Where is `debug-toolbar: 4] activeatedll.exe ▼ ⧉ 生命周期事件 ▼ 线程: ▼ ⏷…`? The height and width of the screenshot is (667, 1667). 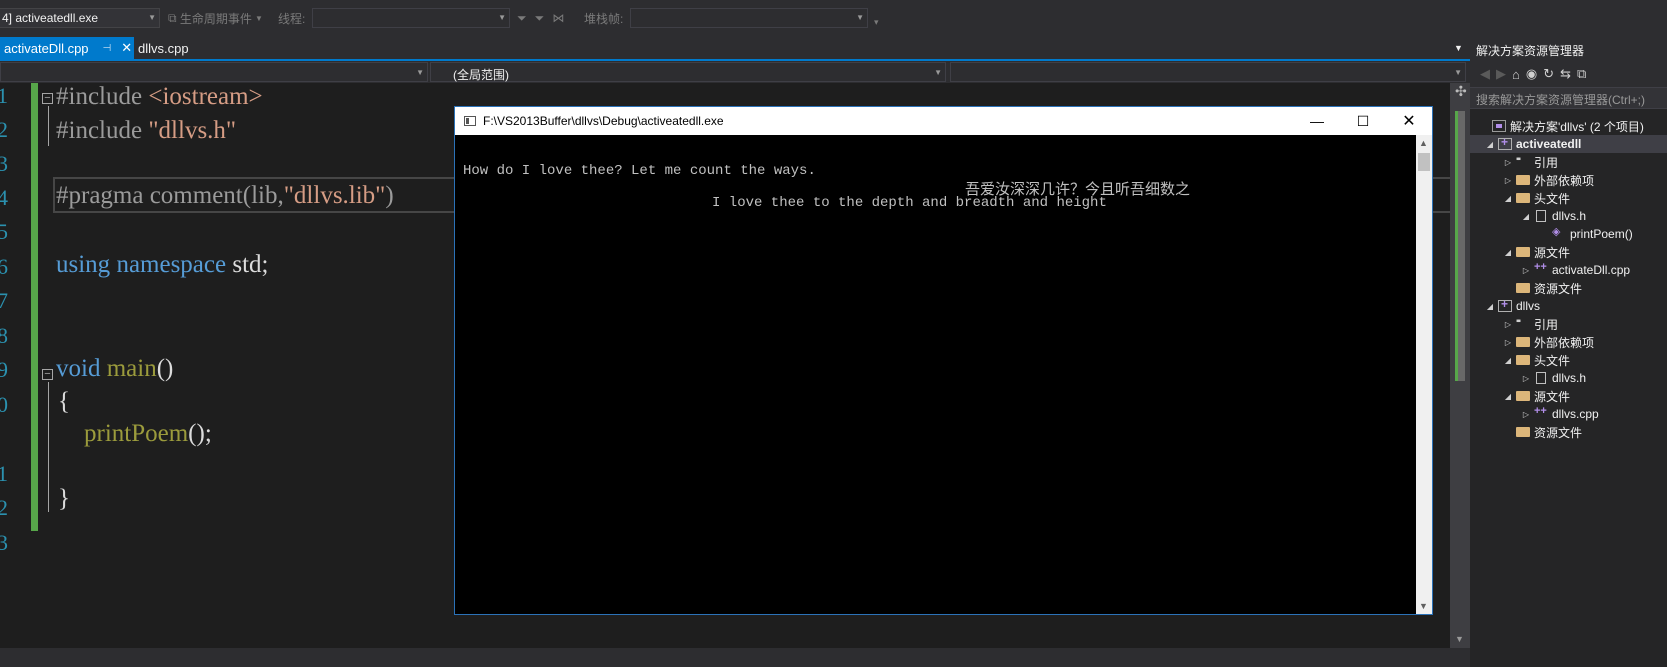
debug-toolbar: 4] activeatedll.exe ▼ ⧉ 生命周期事件 ▼ 线程: ▼ ⏷… is located at coordinates (735, 17).